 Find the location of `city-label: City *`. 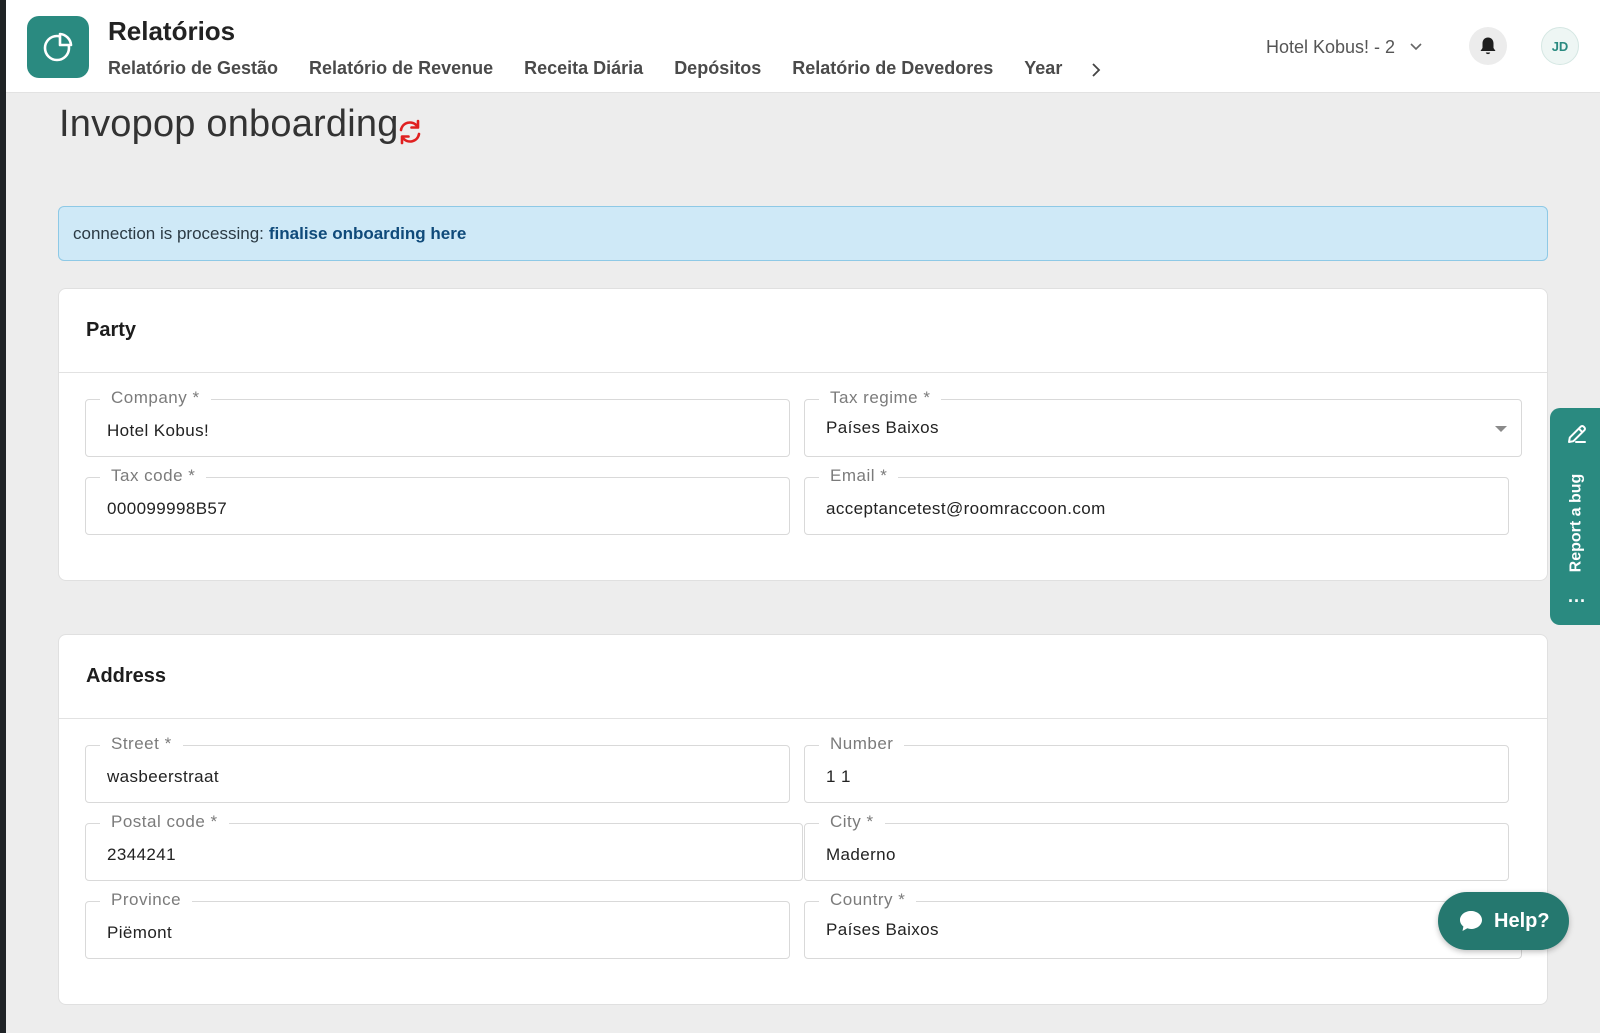

city-label: City * is located at coordinates (852, 822).